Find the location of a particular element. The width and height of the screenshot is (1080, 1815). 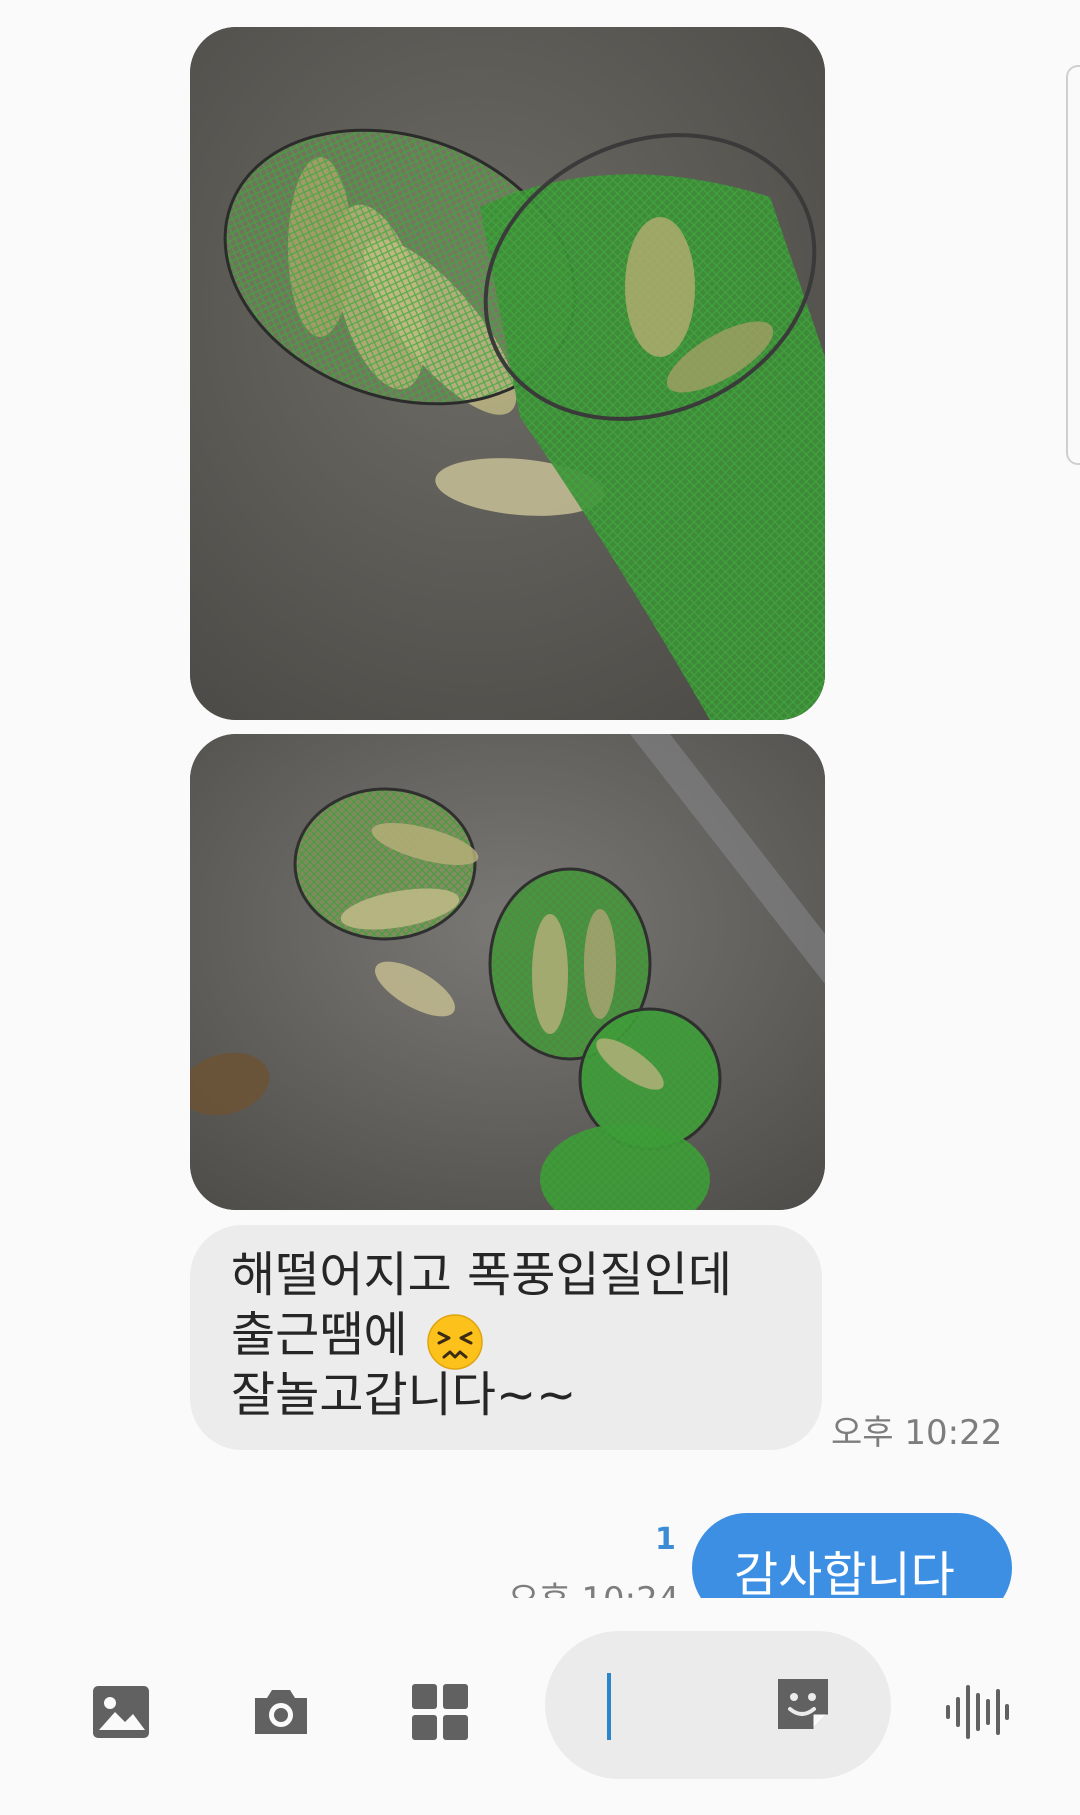

text-cursor is located at coordinates (609, 1706).